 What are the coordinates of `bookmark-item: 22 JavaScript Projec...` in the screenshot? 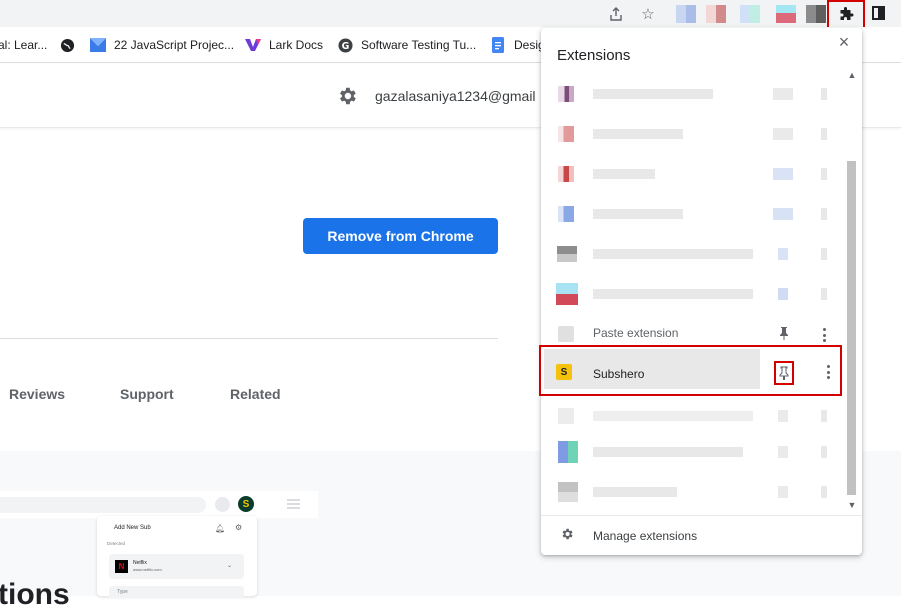 It's located at (162, 45).